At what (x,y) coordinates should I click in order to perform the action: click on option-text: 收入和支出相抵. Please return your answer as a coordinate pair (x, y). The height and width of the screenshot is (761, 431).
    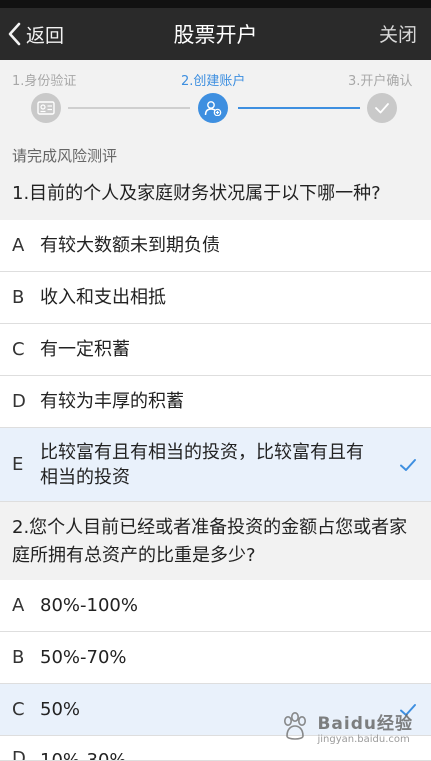
    Looking at the image, I should click on (103, 297).